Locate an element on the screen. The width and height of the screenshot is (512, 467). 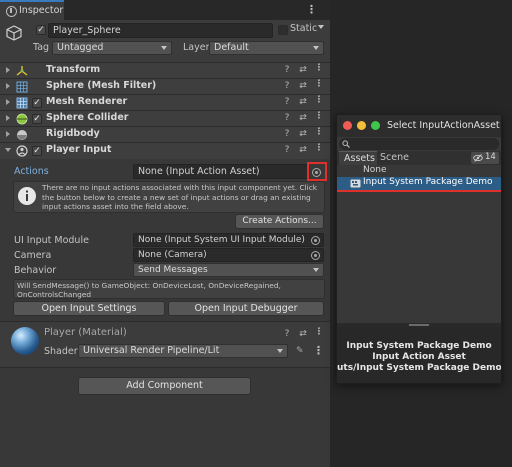
tab-assets-label: Assets is located at coordinates (359, 158).